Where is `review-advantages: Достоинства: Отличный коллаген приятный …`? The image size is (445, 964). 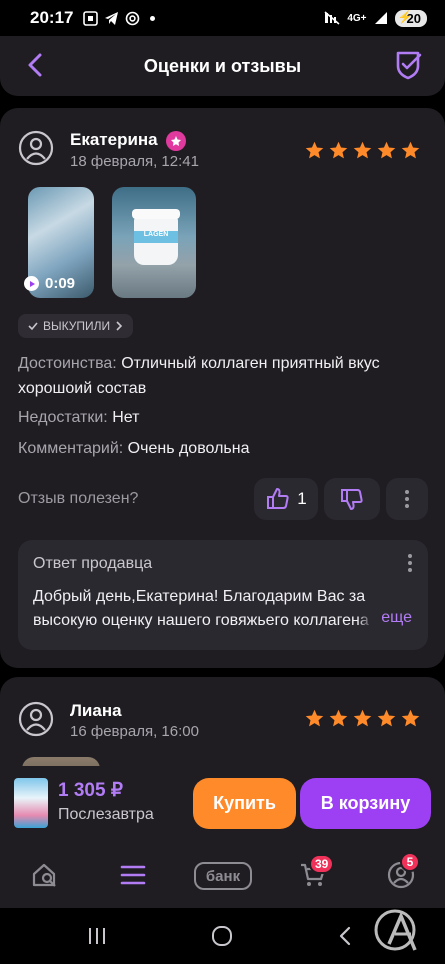 review-advantages: Достоинства: Отличный коллаген приятный … is located at coordinates (223, 376).